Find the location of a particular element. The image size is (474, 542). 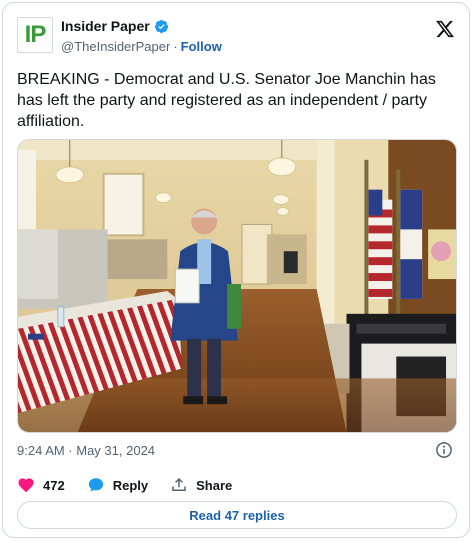

author-handle-row: @TheInsiderPaper · Follow is located at coordinates (141, 46).